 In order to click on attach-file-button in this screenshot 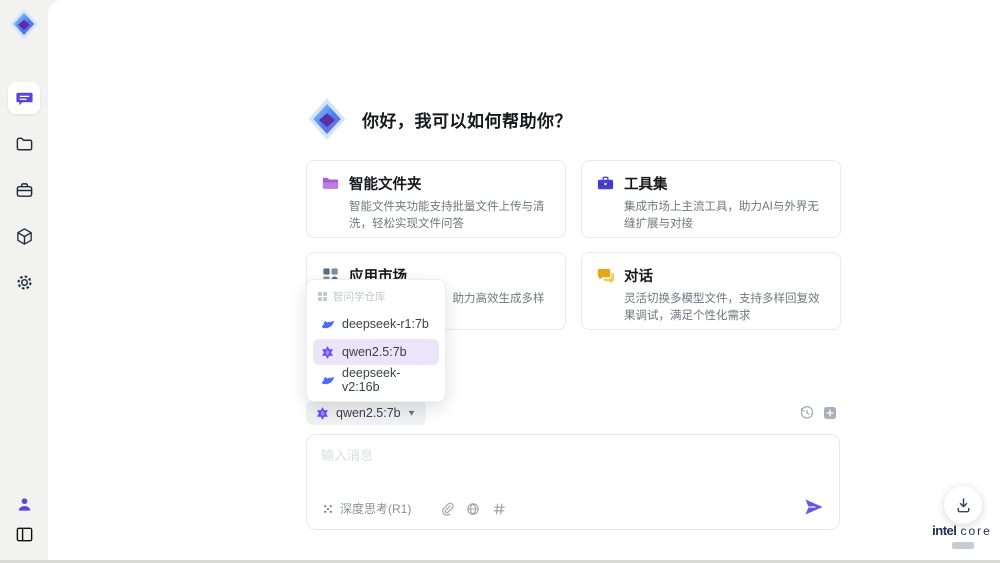, I will do `click(447, 509)`.